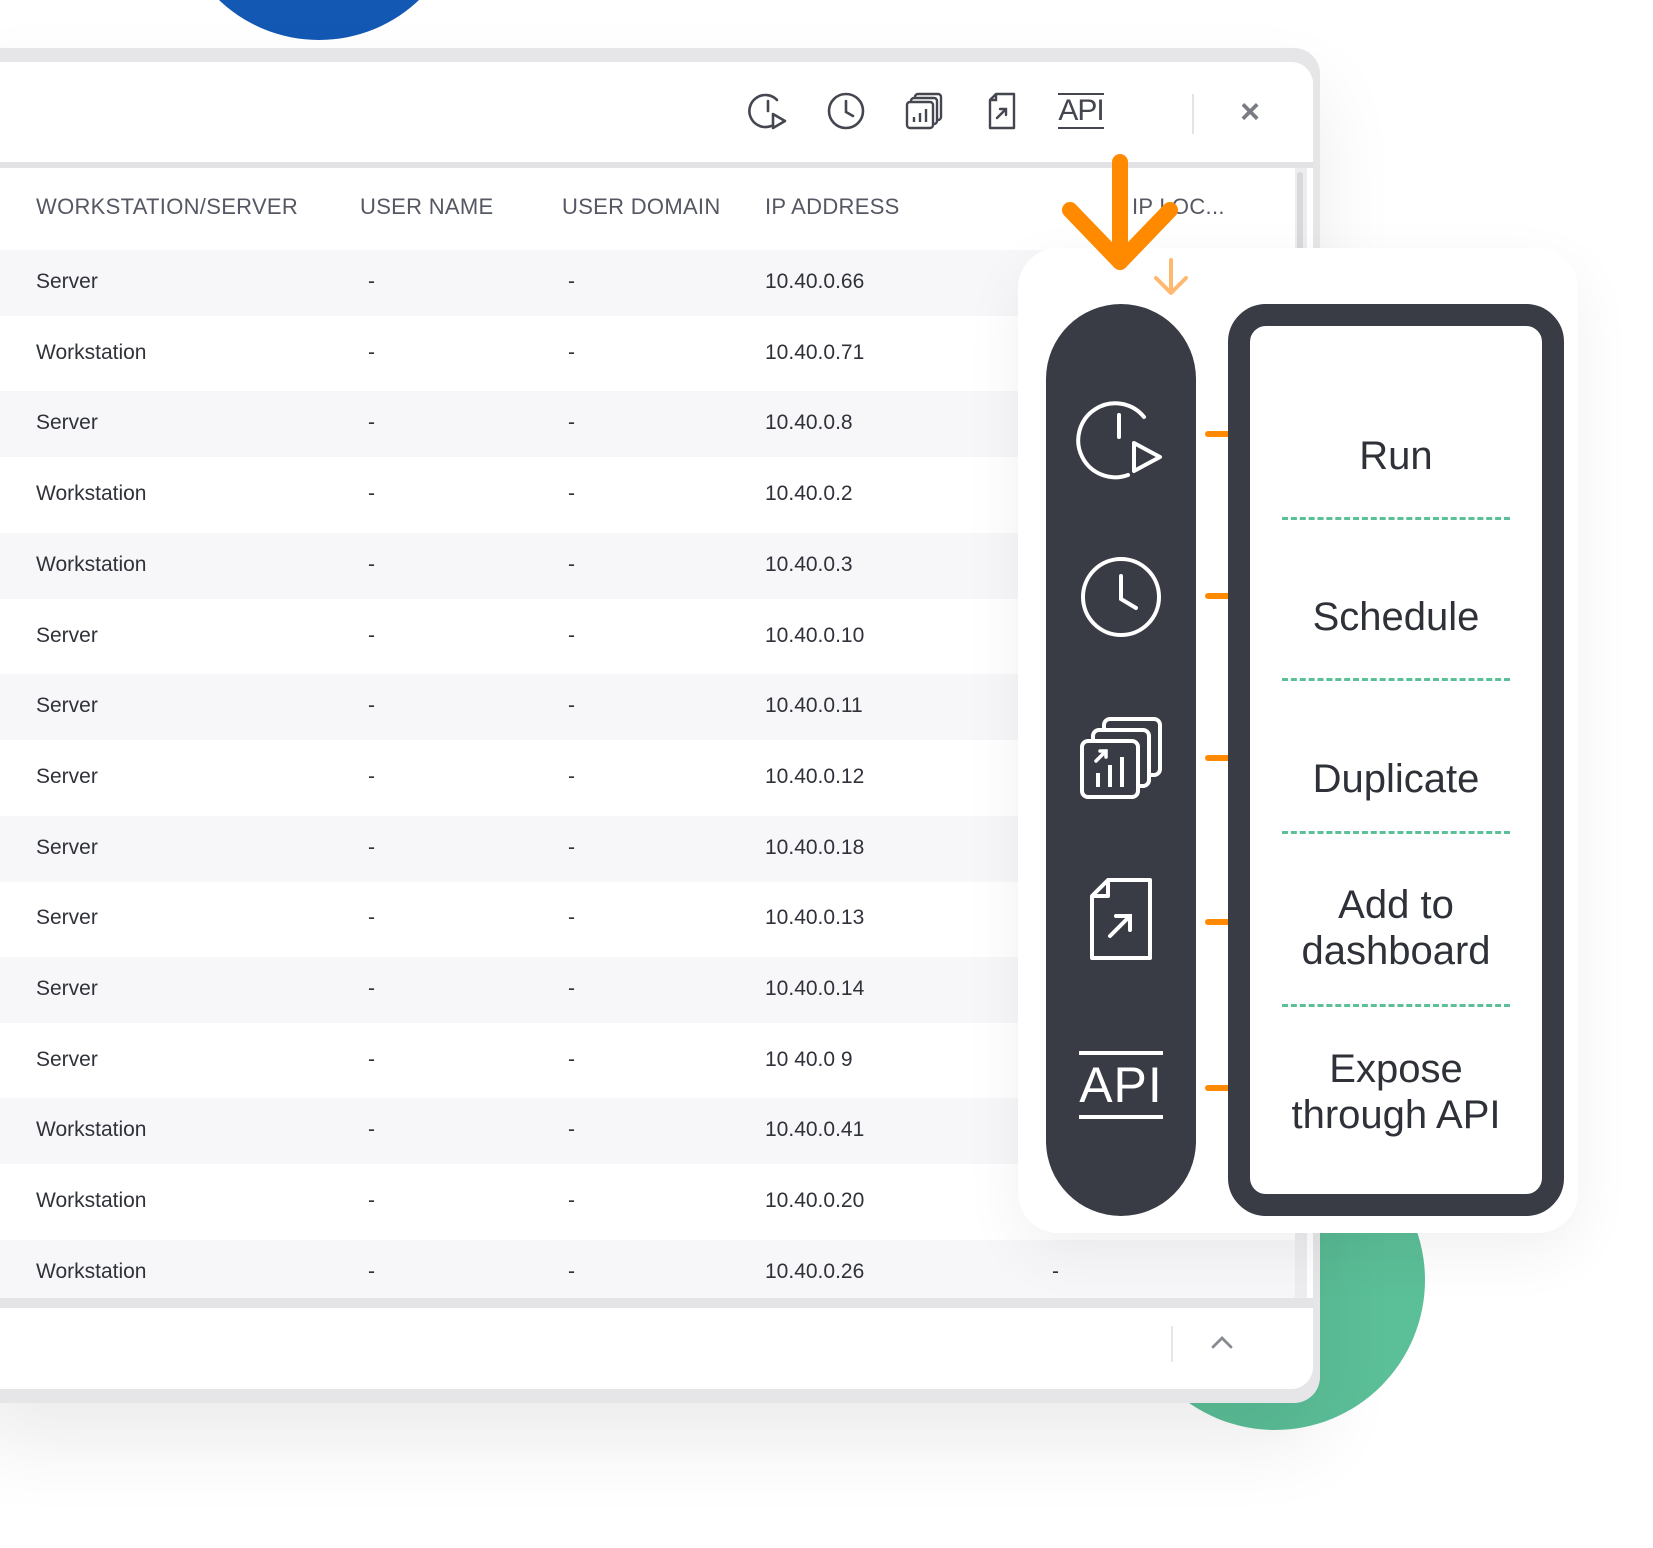 The width and height of the screenshot is (1653, 1548). Describe the element at coordinates (809, 494) in the screenshot. I see `cell-ip-address: 10.40.0.2` at that location.